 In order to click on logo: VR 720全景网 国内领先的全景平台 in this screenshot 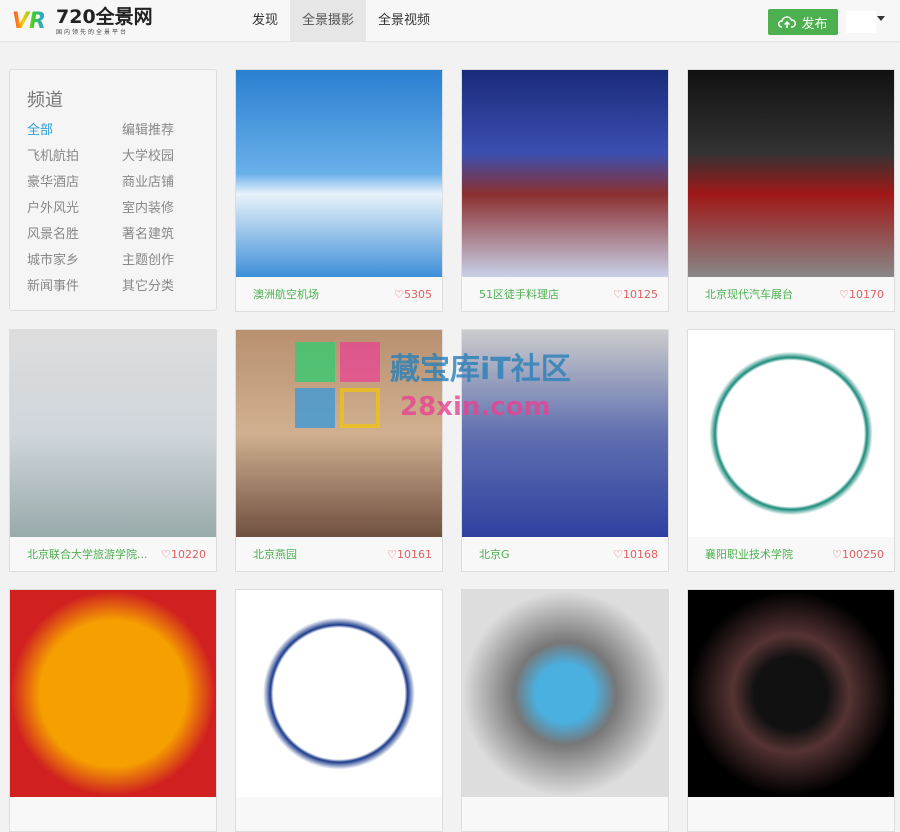, I will do `click(84, 21)`.